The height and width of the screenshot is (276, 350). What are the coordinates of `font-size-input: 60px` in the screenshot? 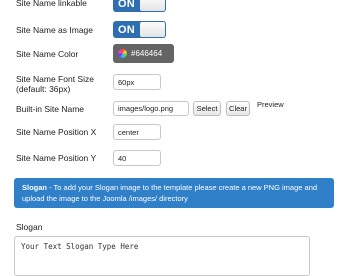 It's located at (137, 82).